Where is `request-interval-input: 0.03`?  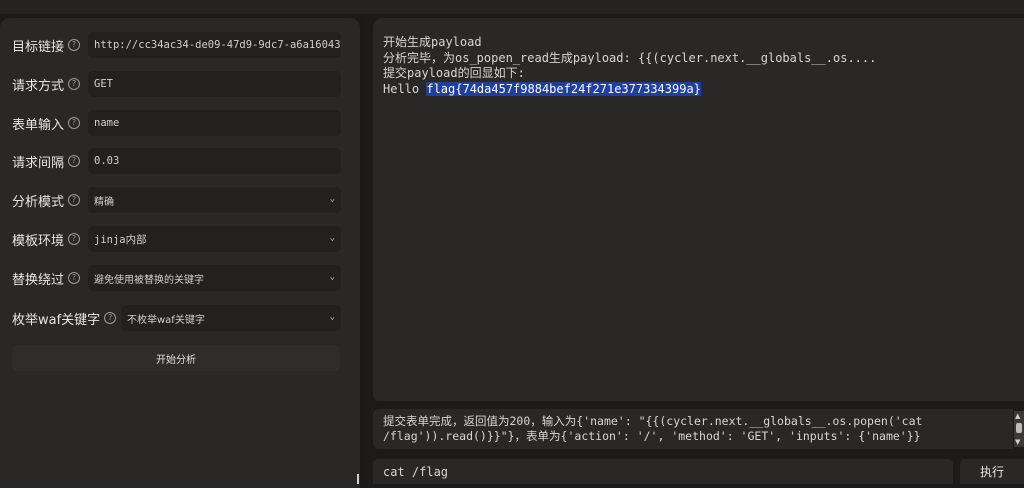
request-interval-input: 0.03 is located at coordinates (214, 161).